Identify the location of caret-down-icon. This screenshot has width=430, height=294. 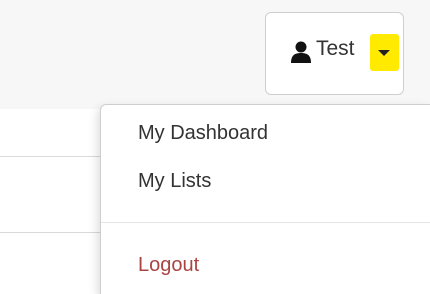
(384, 53).